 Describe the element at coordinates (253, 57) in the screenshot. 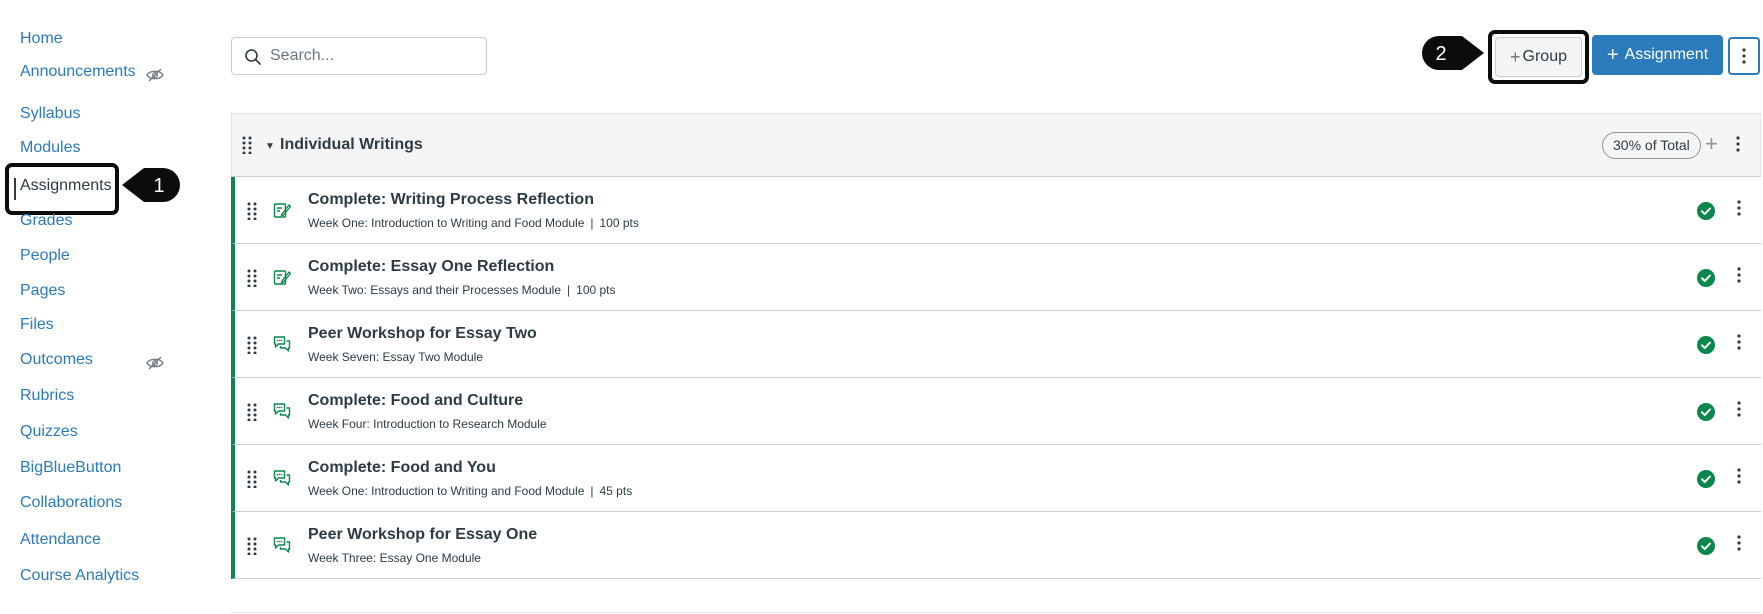

I see `search-icon` at that location.